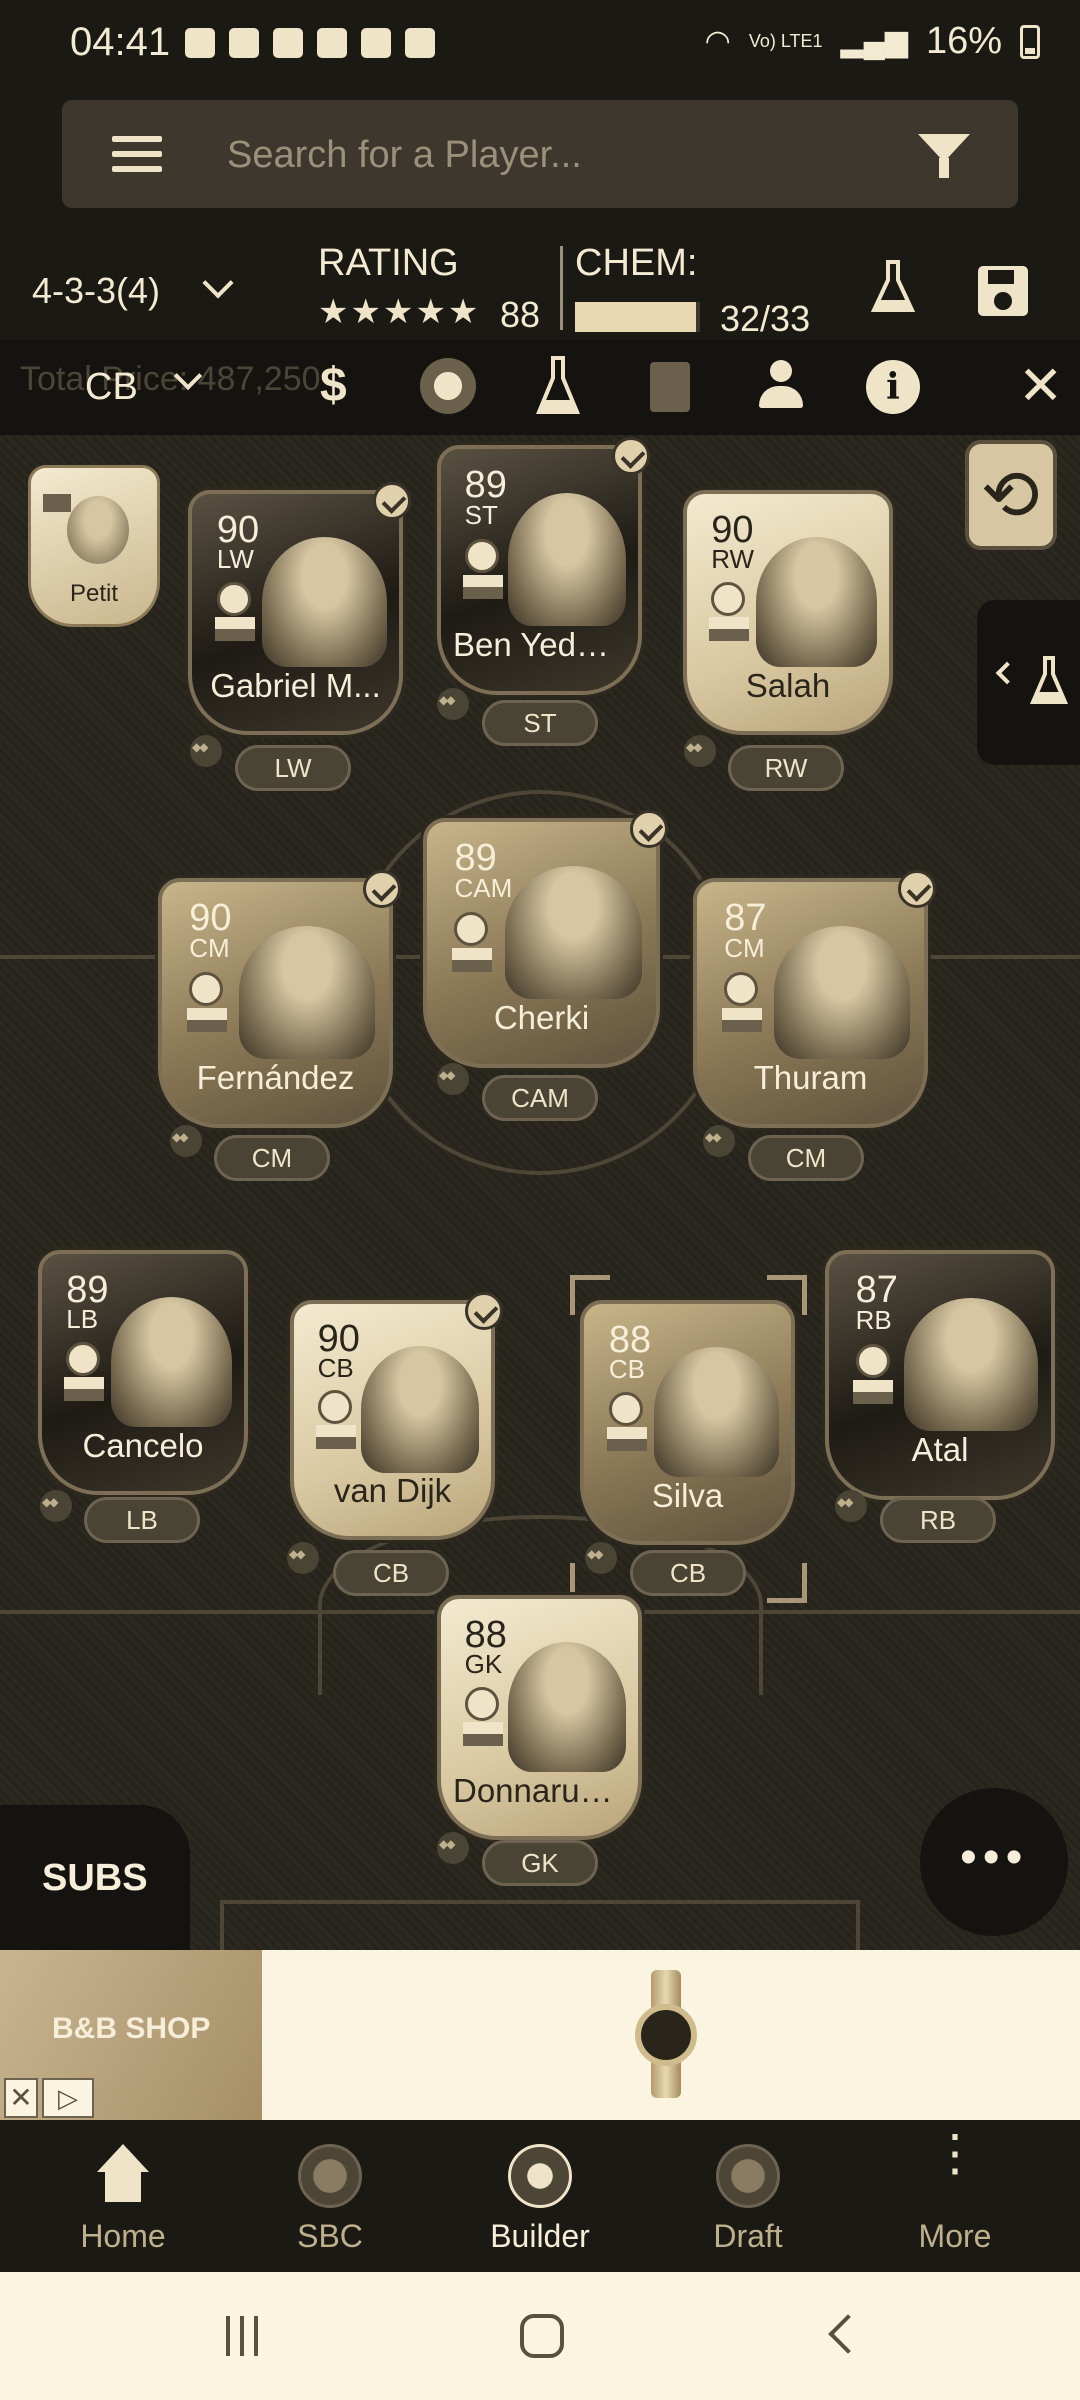 Image resolution: width=1080 pixels, height=2400 pixels. I want to click on notification-icon, so click(200, 43).